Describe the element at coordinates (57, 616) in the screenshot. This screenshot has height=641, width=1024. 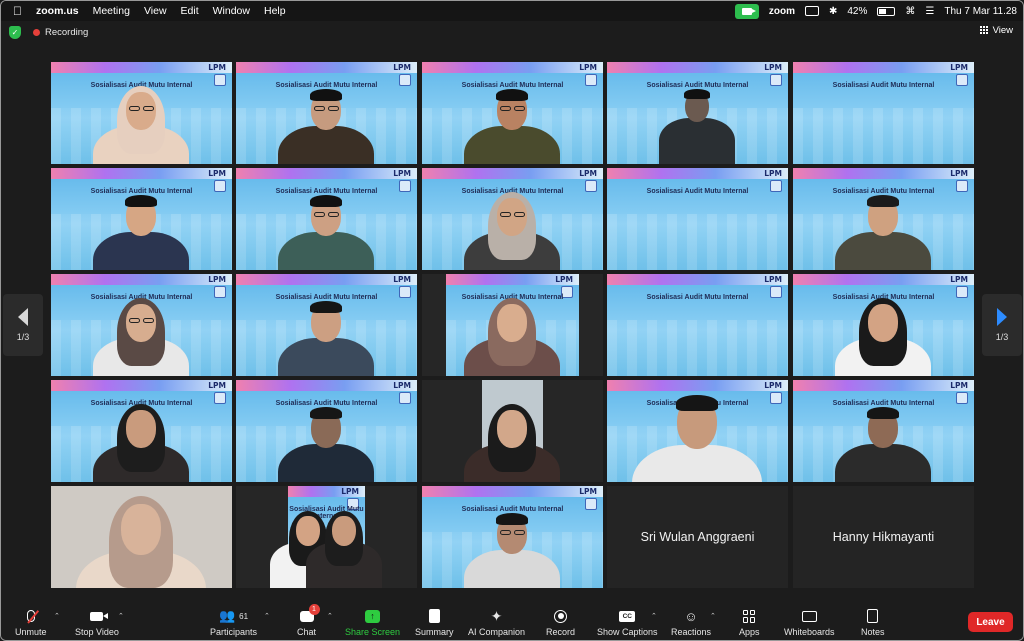
I see `audio-options-caret-icon: ⌃` at that location.